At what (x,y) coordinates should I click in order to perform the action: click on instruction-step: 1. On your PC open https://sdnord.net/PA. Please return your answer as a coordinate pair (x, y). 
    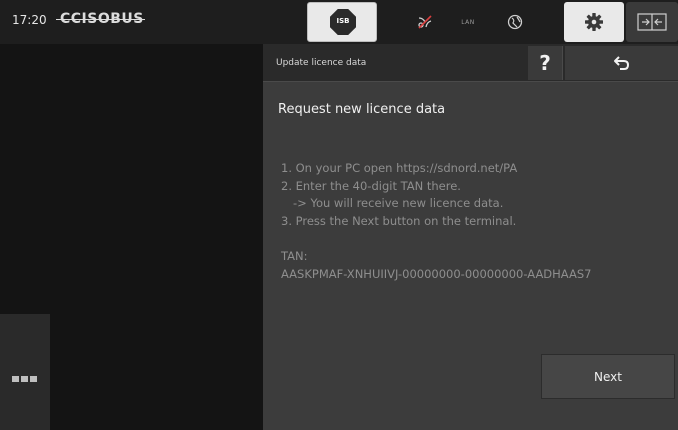
    Looking at the image, I should click on (399, 168).